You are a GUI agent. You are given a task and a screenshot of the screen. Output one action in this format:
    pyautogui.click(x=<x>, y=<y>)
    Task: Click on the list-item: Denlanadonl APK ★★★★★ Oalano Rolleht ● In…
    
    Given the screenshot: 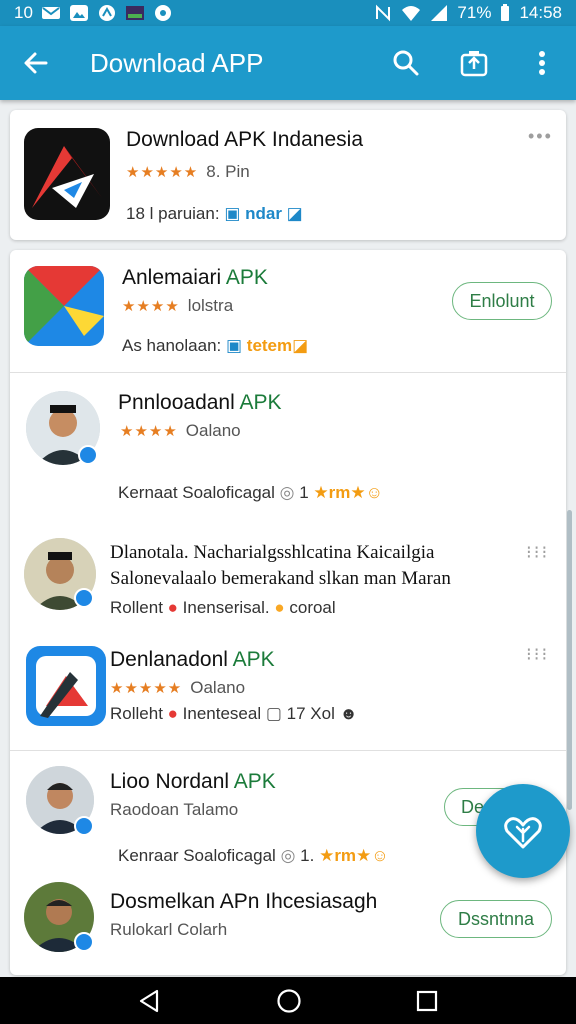 What is the action you would take?
    pyautogui.click(x=288, y=694)
    